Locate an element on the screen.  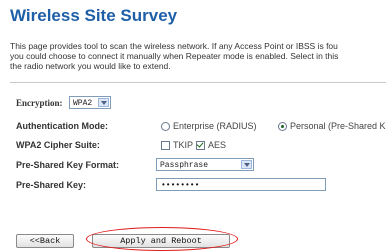
checkbox-aes is located at coordinates (200, 145).